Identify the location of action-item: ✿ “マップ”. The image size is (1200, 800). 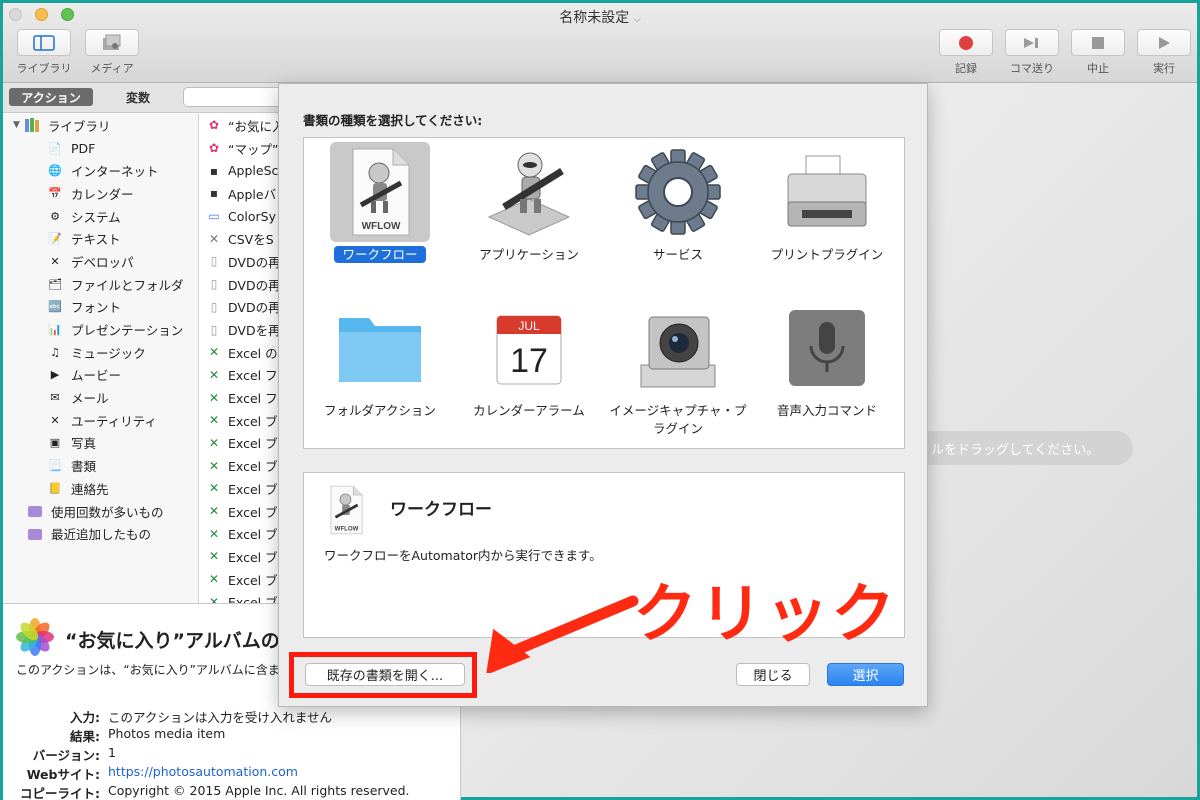
(239, 148).